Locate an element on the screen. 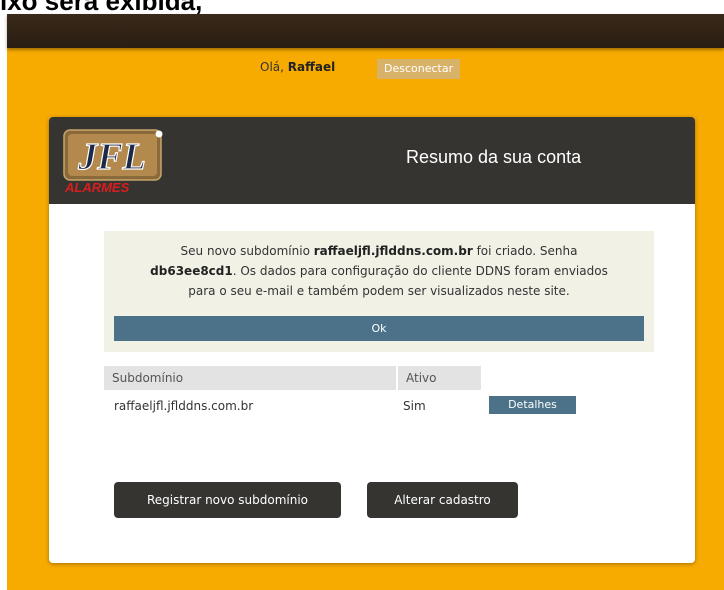  username: Raffael is located at coordinates (311, 67).